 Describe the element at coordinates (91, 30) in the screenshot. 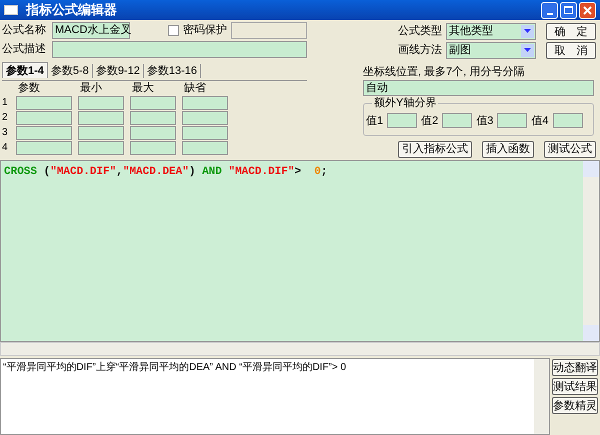

I see `name-field: MACD水上金叉` at that location.